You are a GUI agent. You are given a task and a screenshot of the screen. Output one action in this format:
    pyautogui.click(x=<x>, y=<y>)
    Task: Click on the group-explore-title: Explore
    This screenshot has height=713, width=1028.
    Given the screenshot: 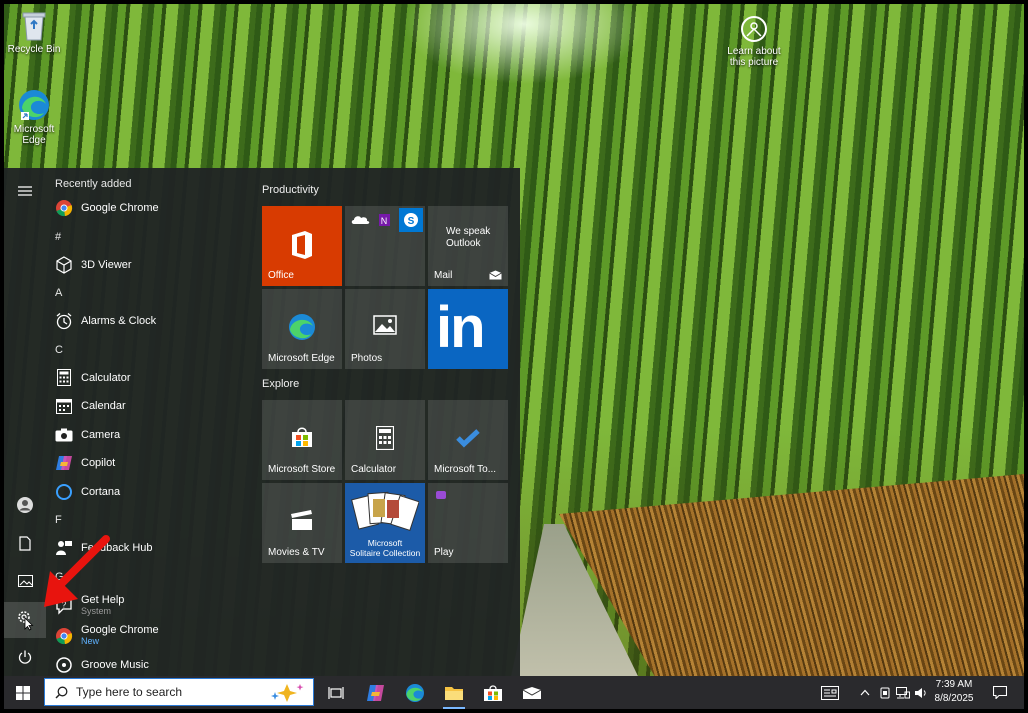 What is the action you would take?
    pyautogui.click(x=280, y=384)
    